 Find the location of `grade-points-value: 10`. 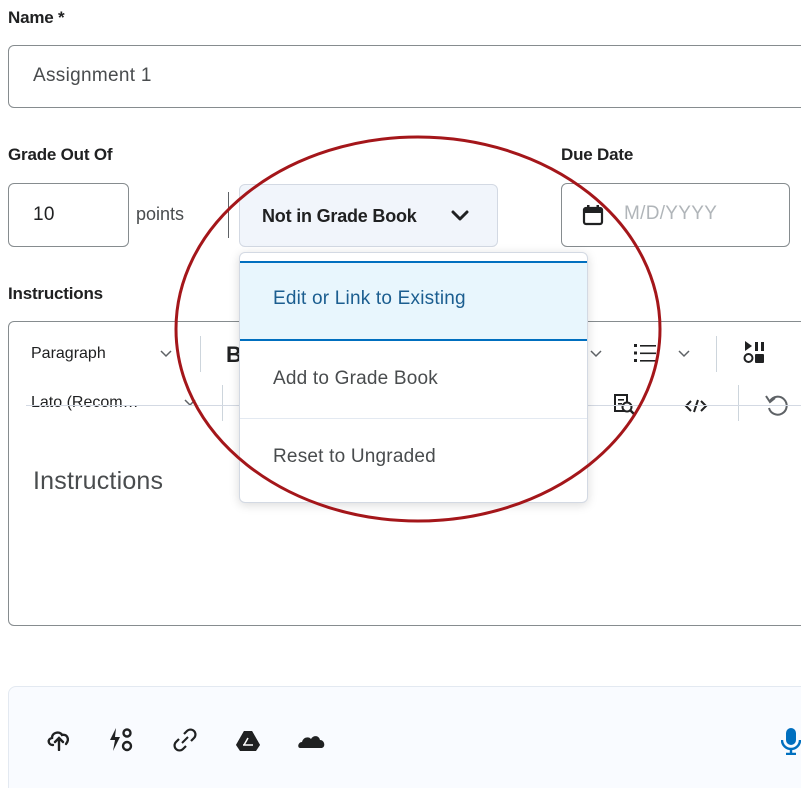

grade-points-value: 10 is located at coordinates (44, 214).